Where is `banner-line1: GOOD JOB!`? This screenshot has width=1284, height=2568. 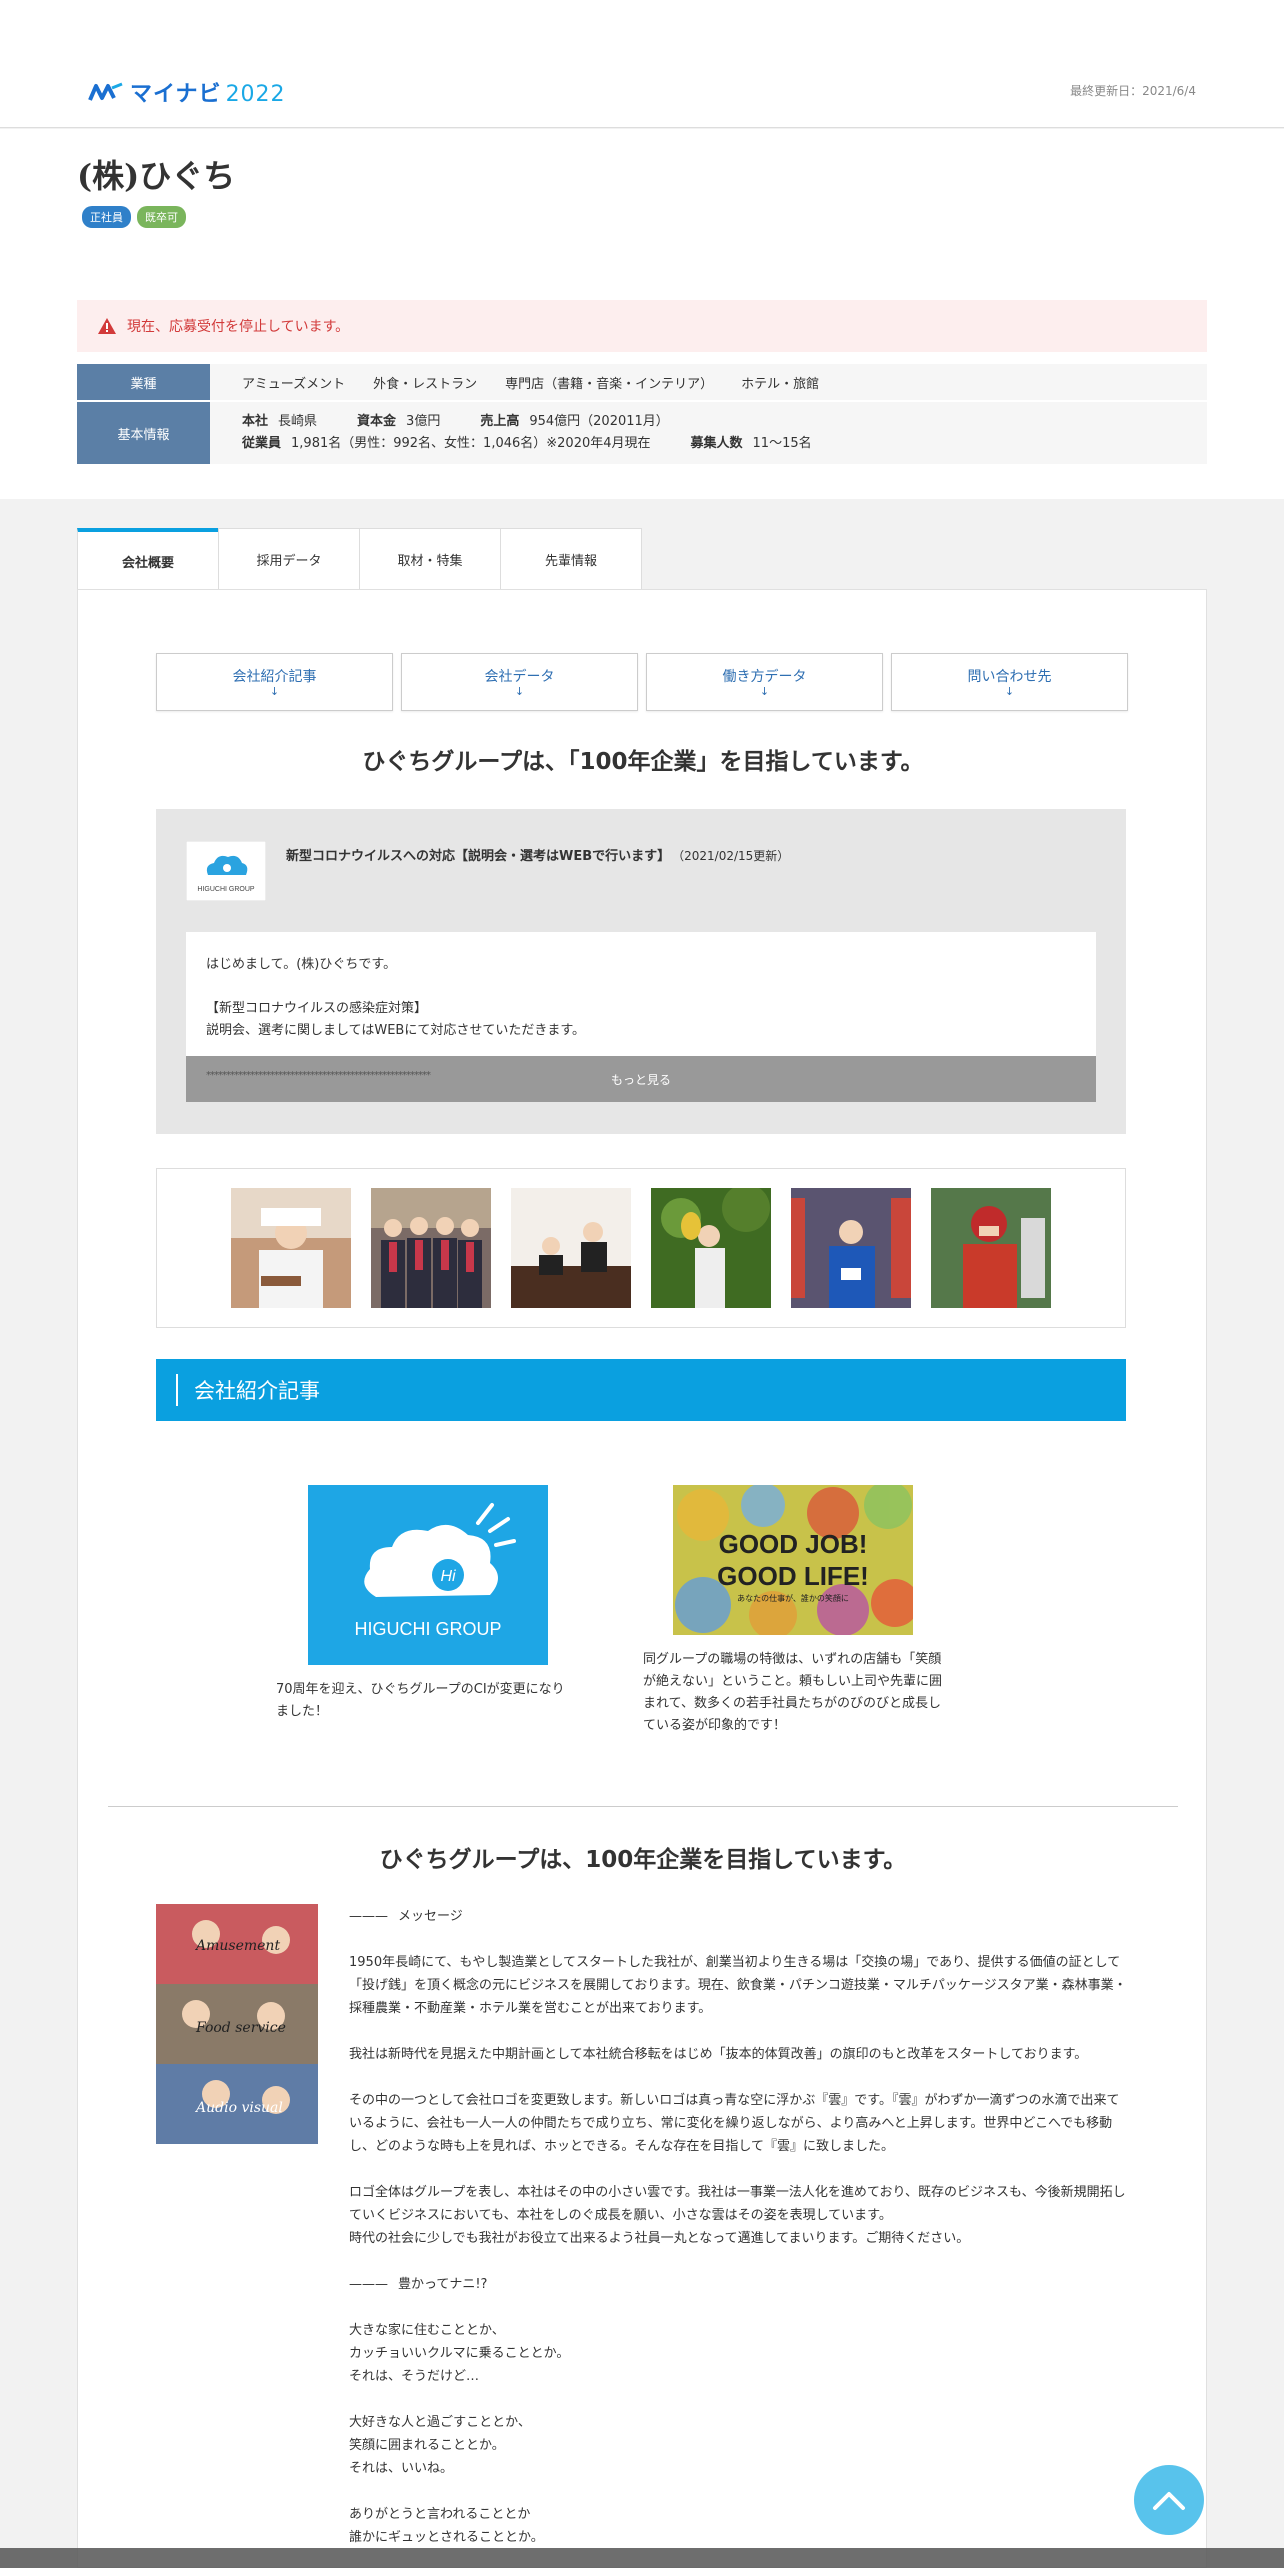 banner-line1: GOOD JOB! is located at coordinates (793, 1544).